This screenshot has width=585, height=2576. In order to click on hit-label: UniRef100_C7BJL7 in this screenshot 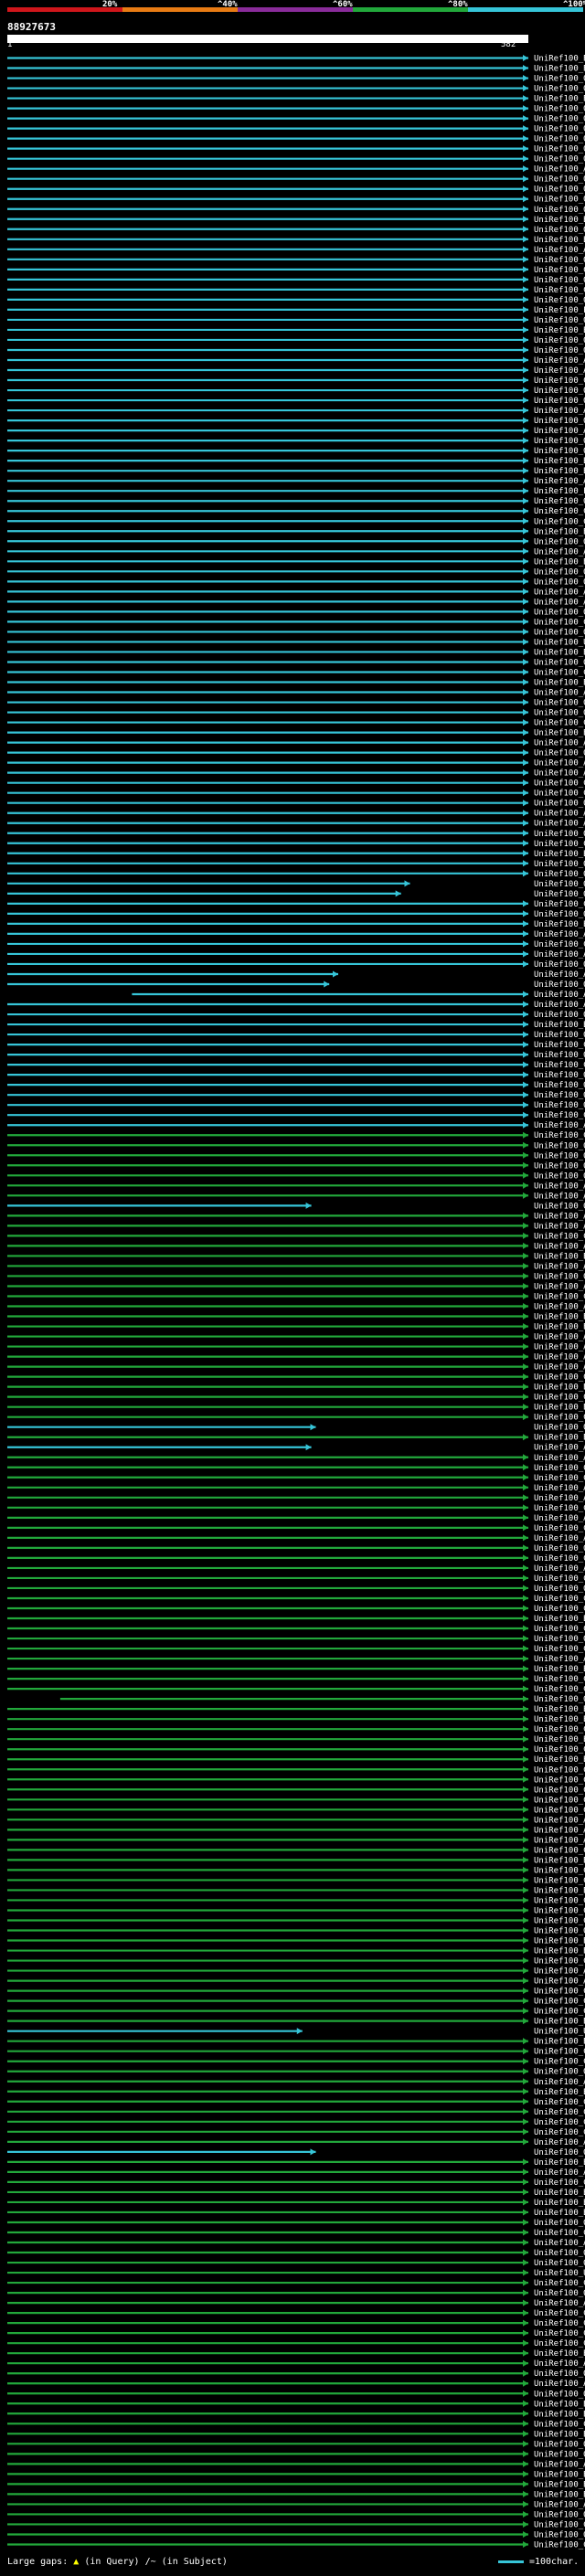, I will do `click(560, 2343)`.